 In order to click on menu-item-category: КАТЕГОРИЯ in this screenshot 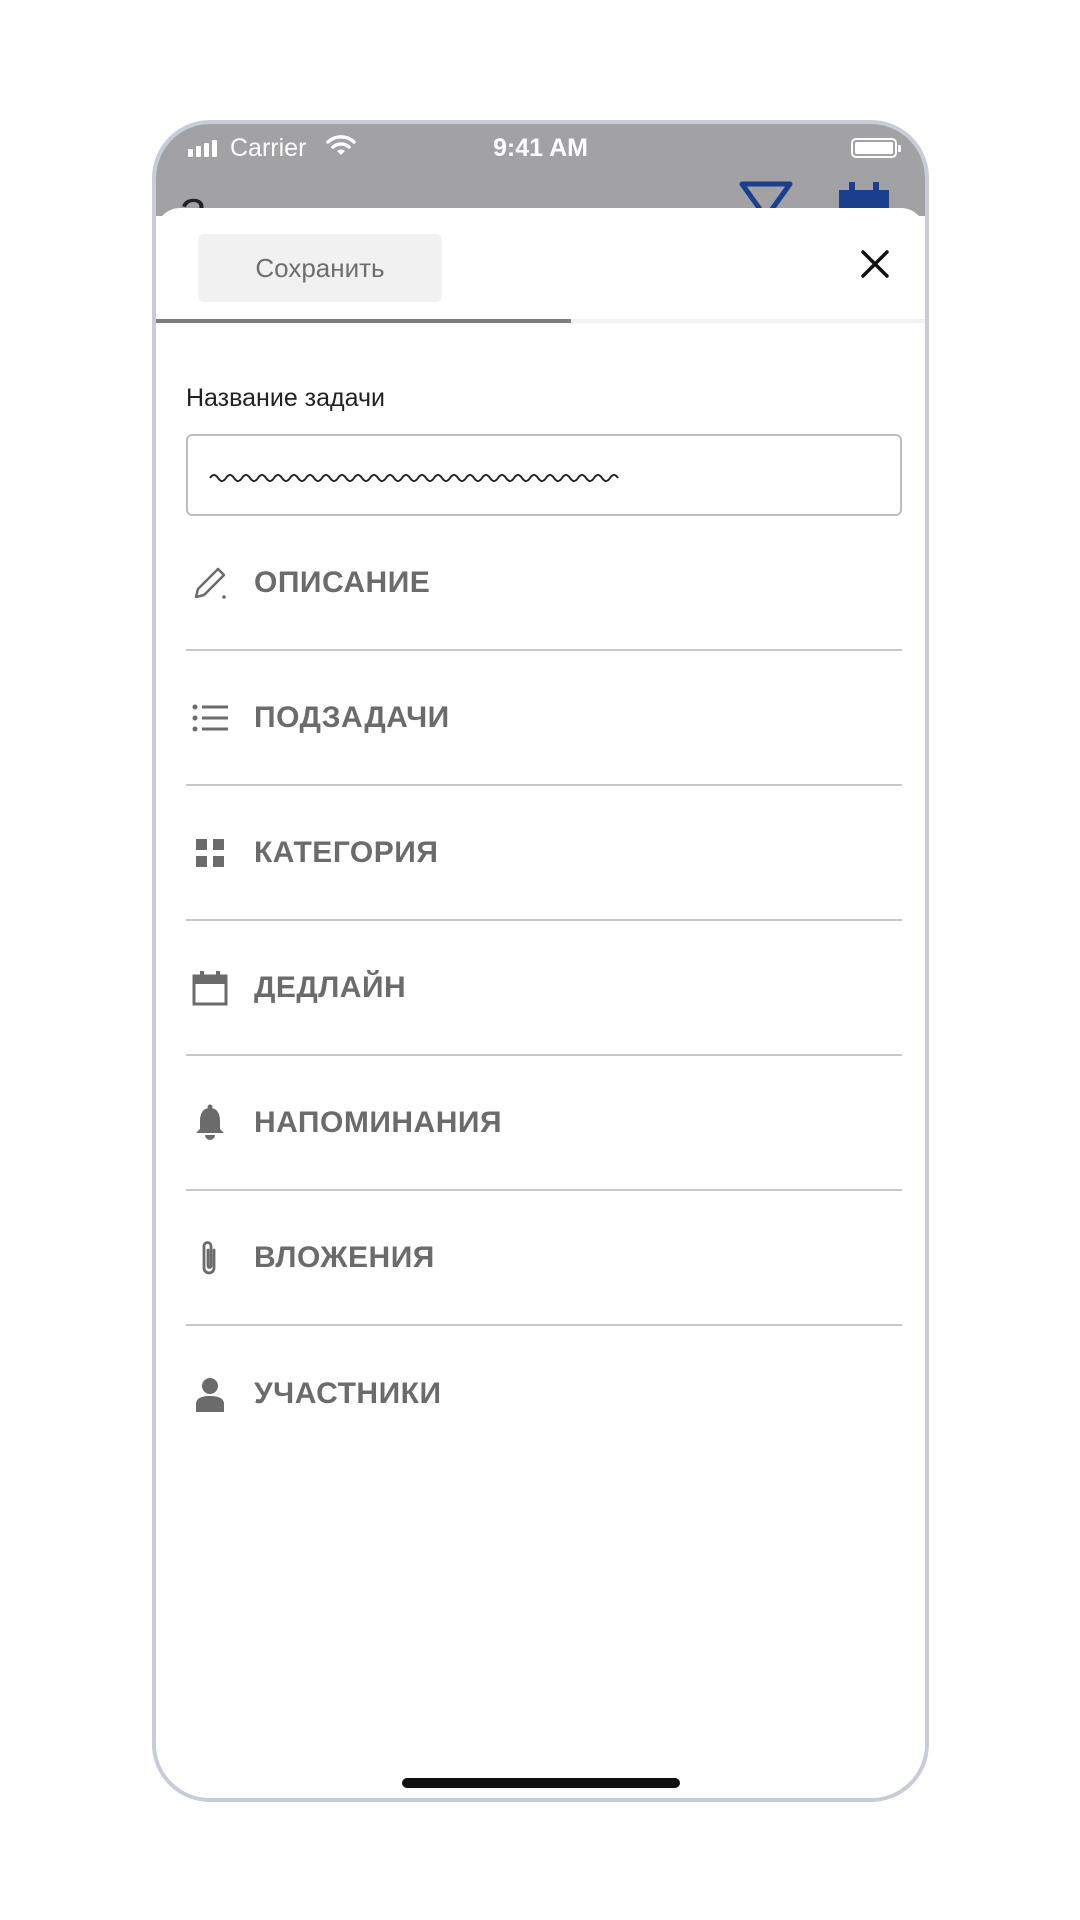, I will do `click(544, 853)`.